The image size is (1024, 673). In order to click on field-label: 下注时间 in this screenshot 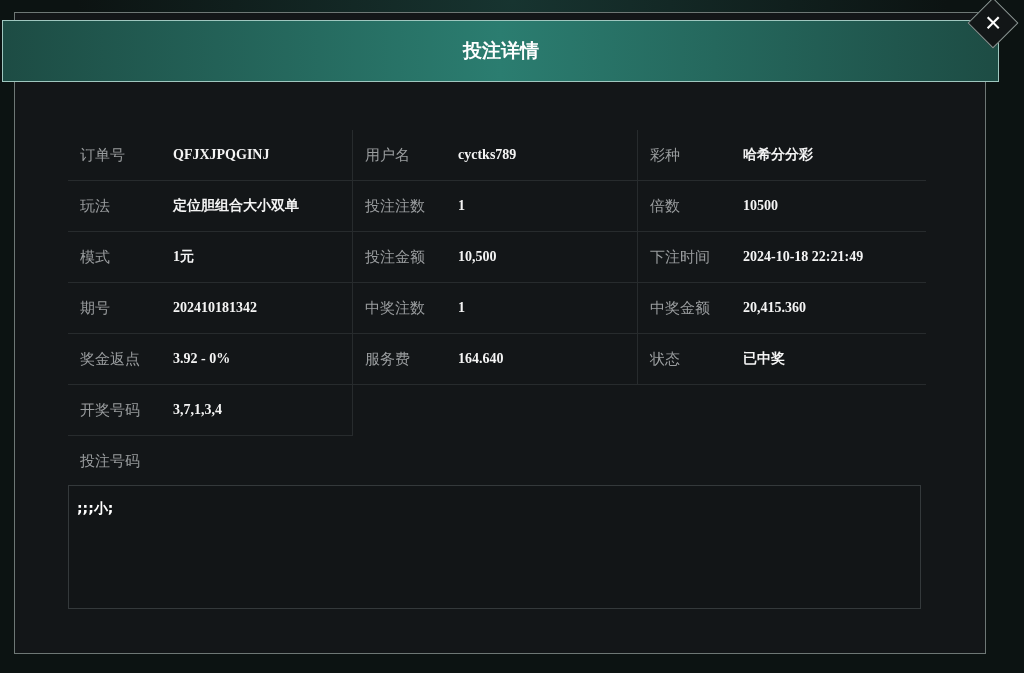, I will do `click(680, 257)`.